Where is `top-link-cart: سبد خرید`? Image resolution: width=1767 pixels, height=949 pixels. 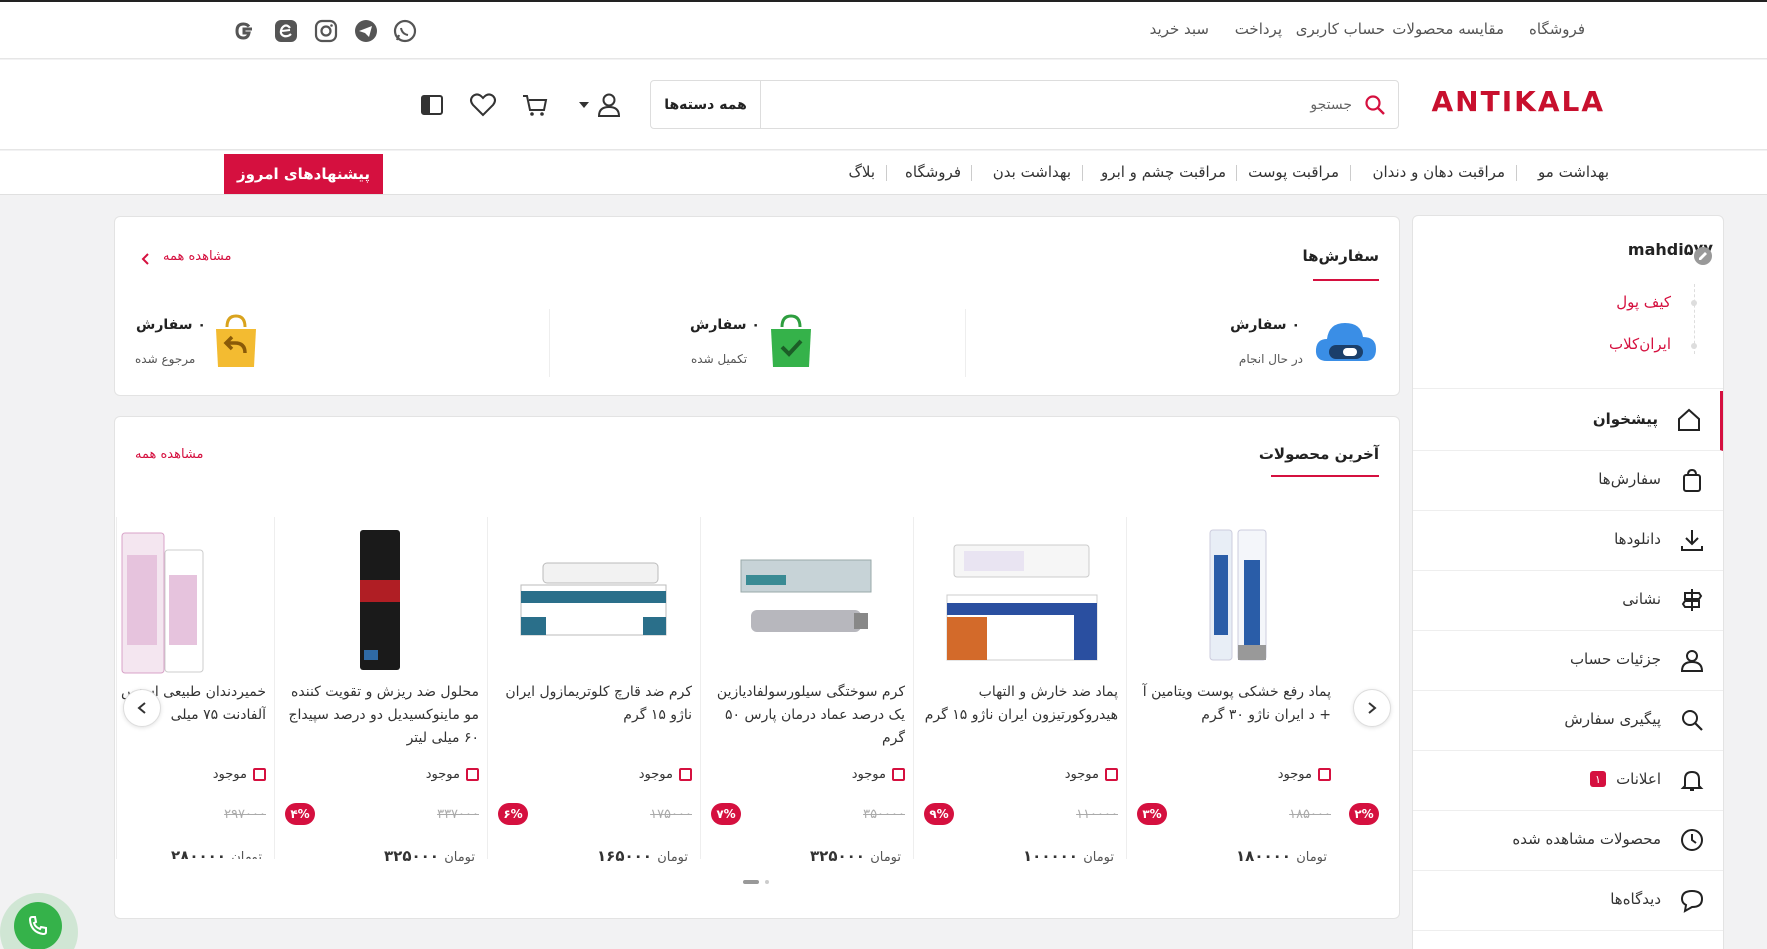
top-link-cart: سبد خرید is located at coordinates (1179, 29).